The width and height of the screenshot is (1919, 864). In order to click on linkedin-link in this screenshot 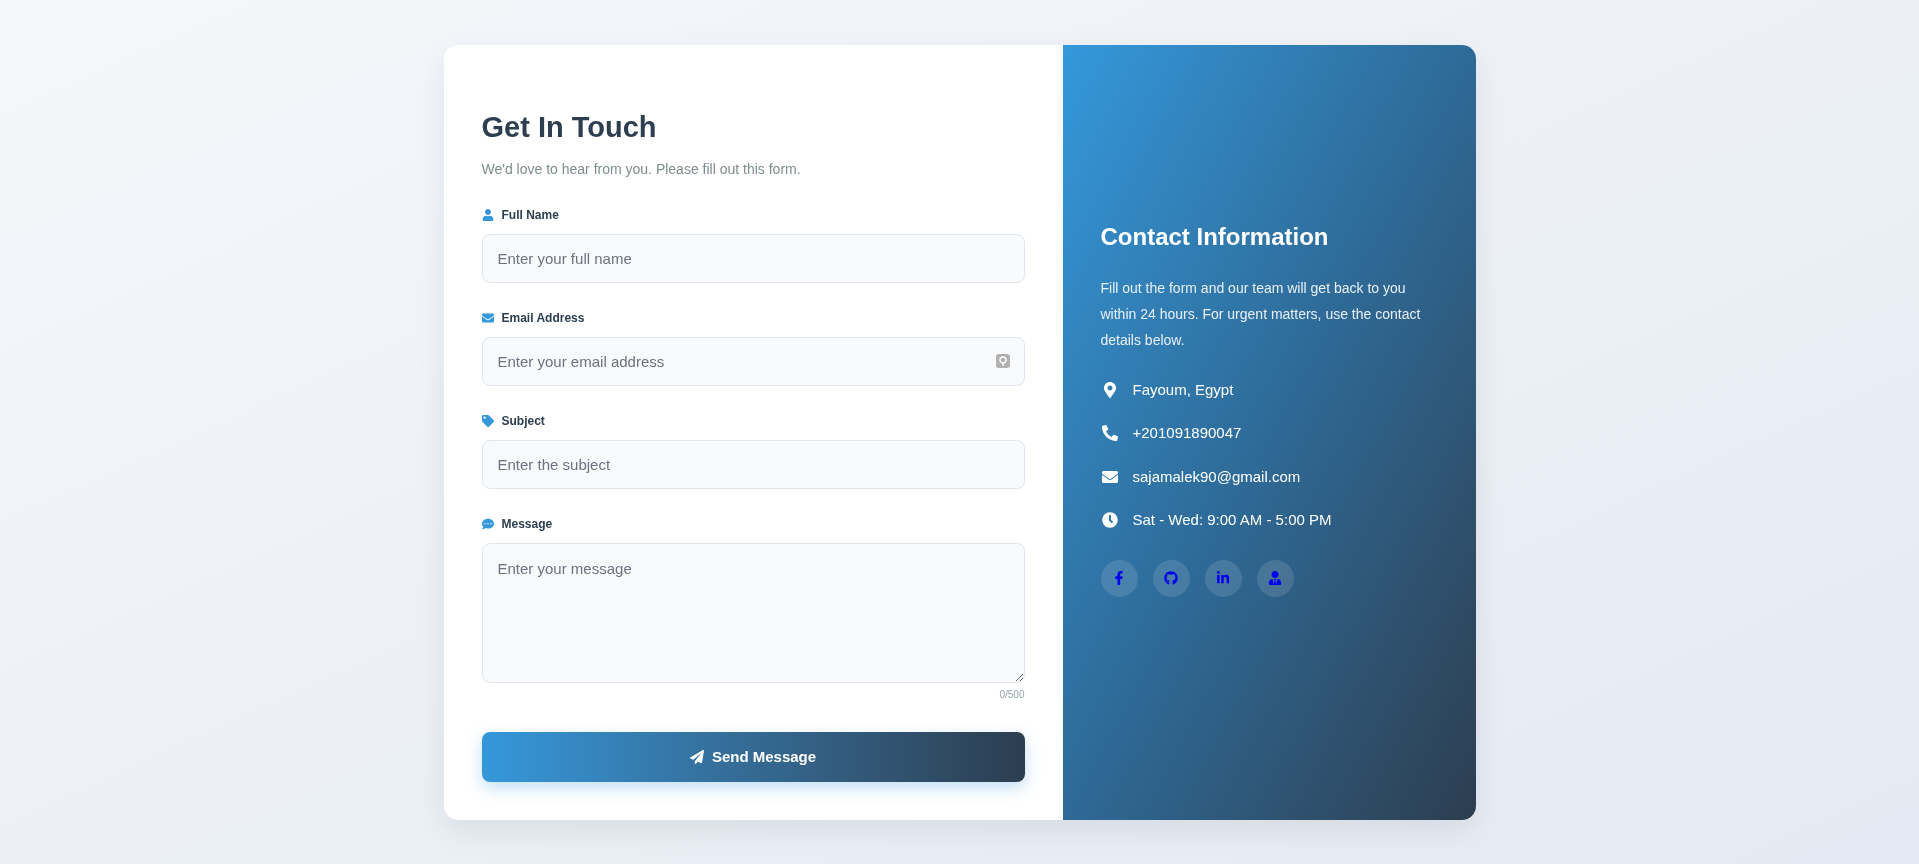, I will do `click(1223, 578)`.